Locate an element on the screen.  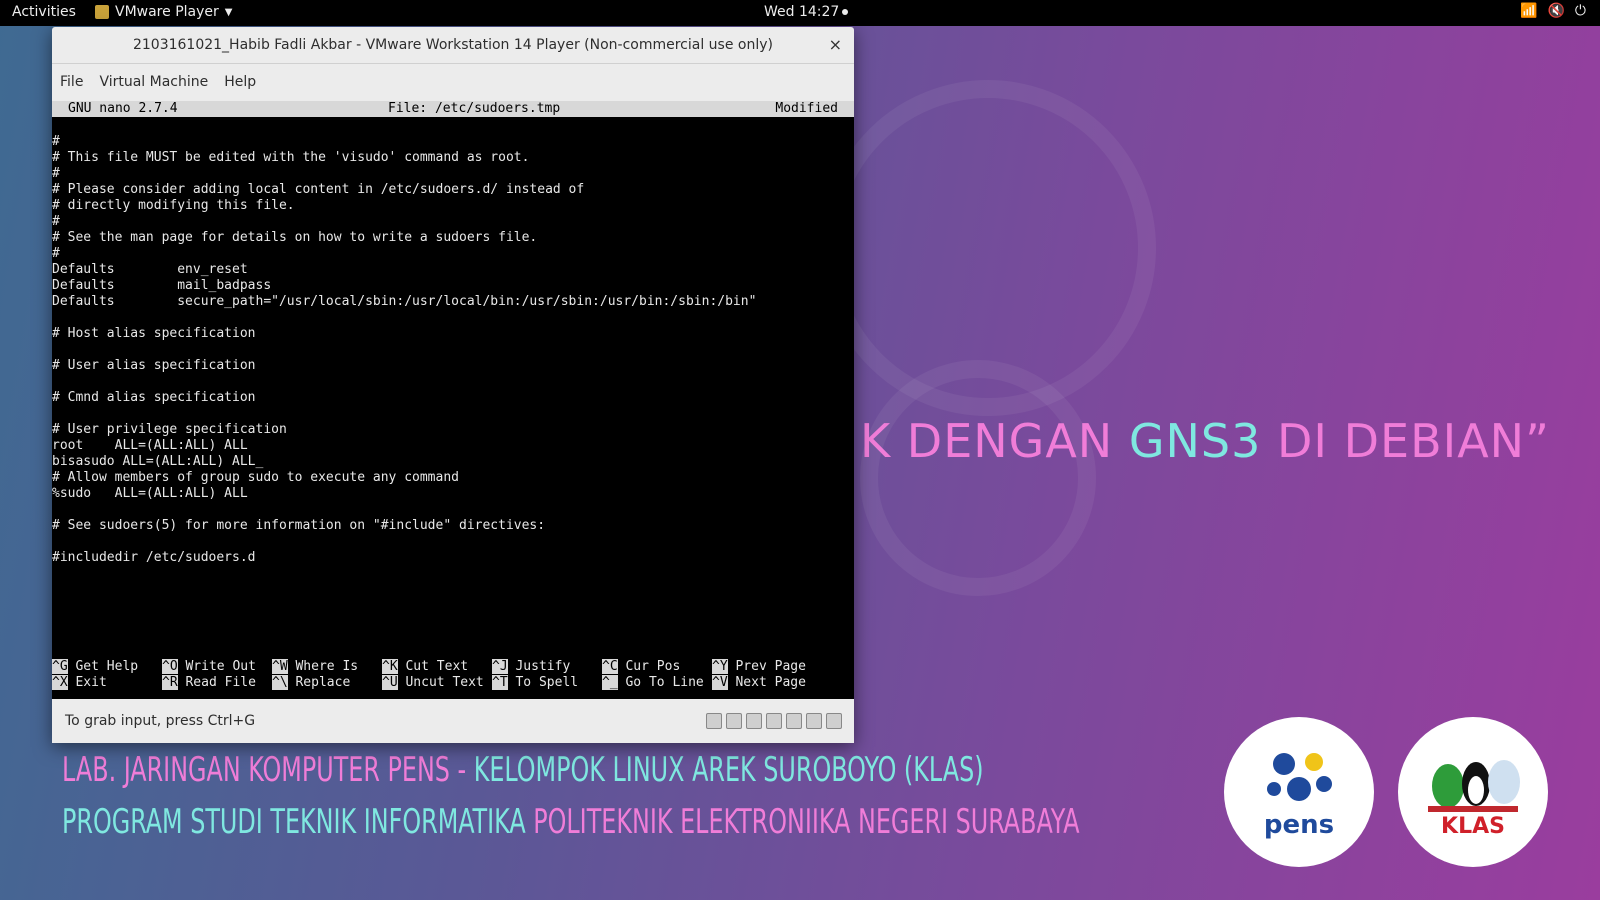
nano-shortcut: ^J Justify is located at coordinates (531, 667).